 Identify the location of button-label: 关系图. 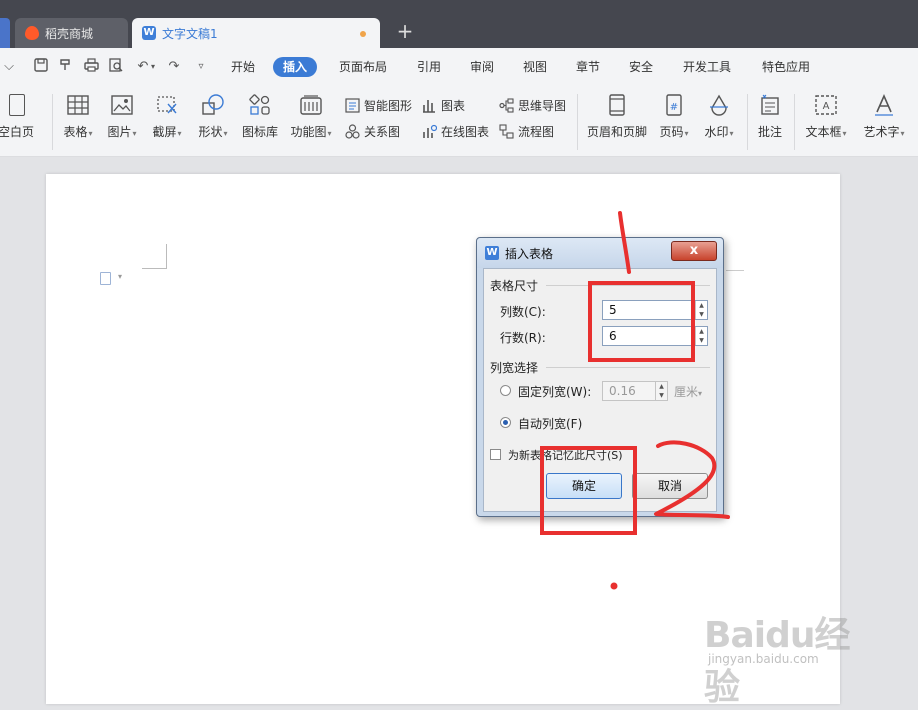
(382, 131).